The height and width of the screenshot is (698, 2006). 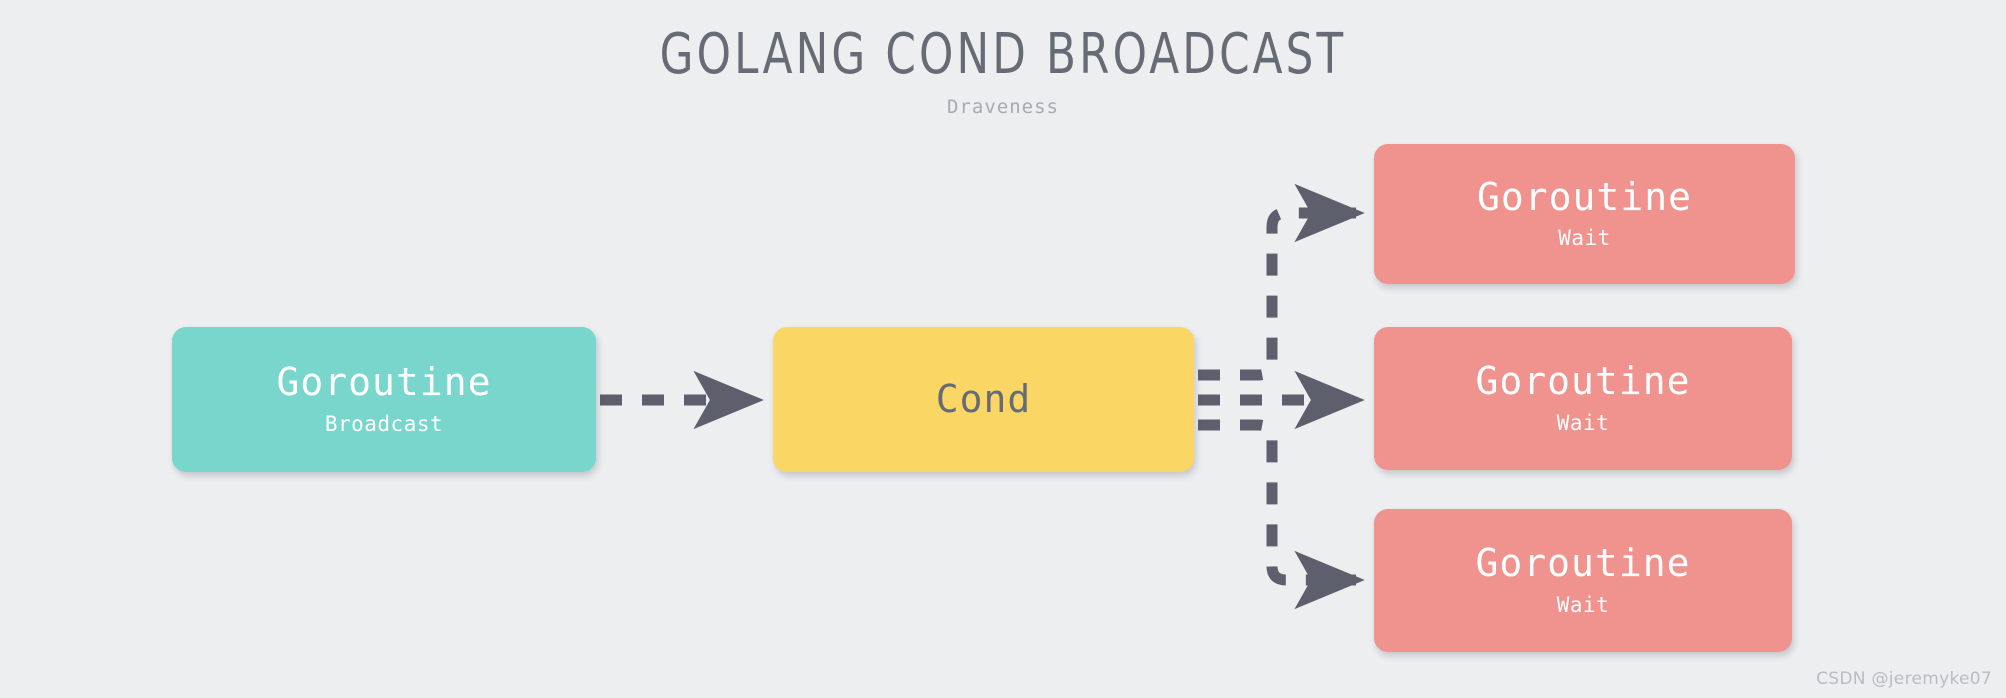 What do you see at coordinates (1904, 679) in the screenshot?
I see `watermark: CSDN @jeremyke07` at bounding box center [1904, 679].